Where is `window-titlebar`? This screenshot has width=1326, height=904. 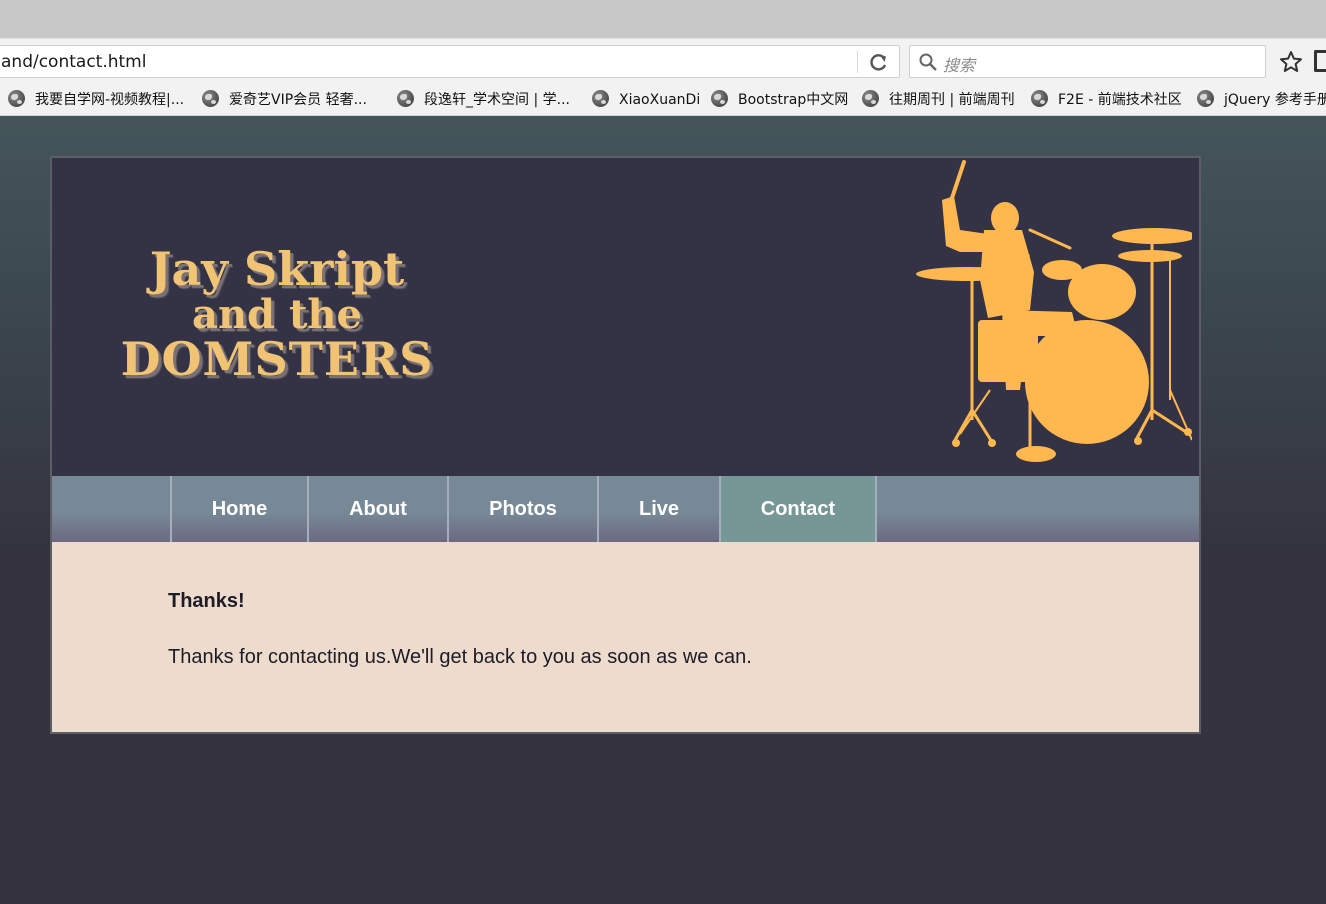
window-titlebar is located at coordinates (663, 19).